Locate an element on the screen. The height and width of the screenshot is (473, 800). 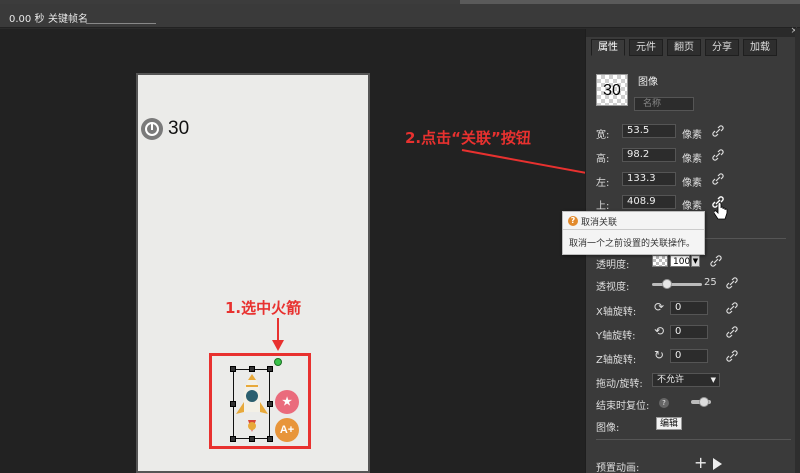
tooltip-body: 取消一个之前设置的关联操作。 is located at coordinates (632, 244).